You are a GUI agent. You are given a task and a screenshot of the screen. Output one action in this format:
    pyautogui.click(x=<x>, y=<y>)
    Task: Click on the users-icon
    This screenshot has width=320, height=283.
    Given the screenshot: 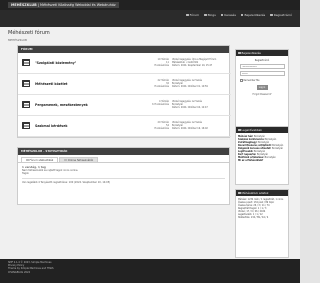 What is the action you would take?
    pyautogui.click(x=65, y=160)
    